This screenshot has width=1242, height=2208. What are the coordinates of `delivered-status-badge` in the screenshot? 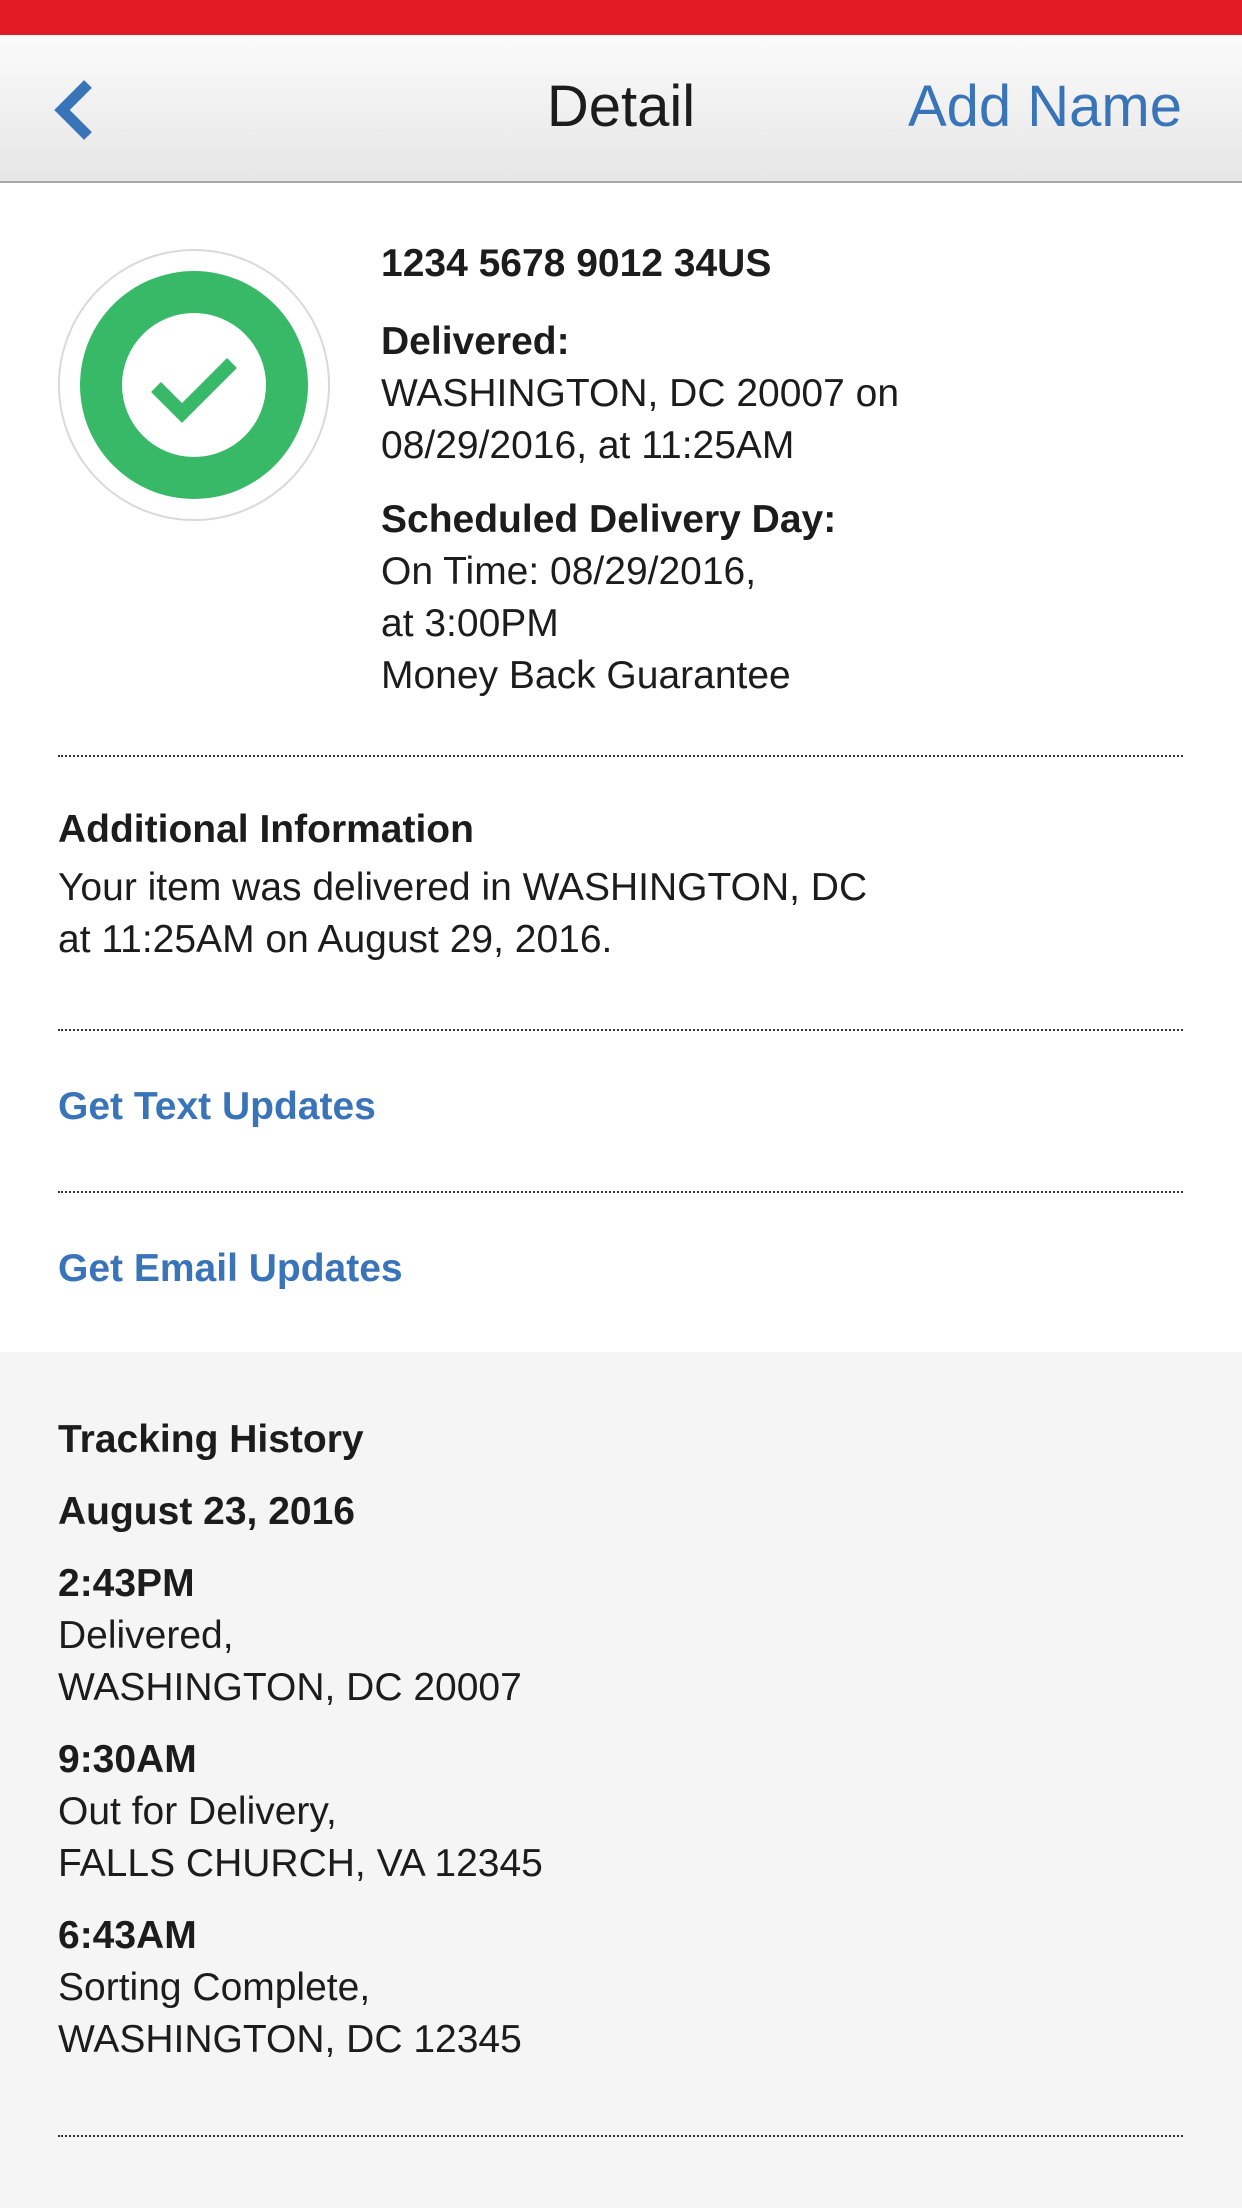 It's located at (194, 385).